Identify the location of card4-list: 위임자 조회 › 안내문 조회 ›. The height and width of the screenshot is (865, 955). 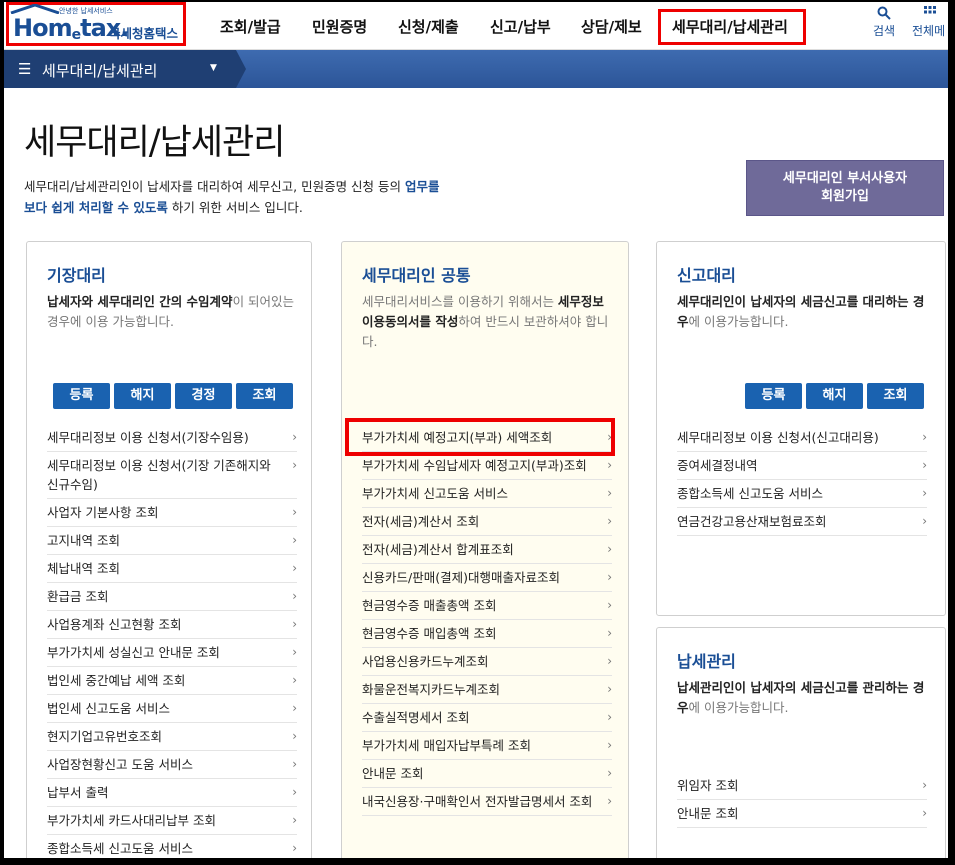
(802, 800).